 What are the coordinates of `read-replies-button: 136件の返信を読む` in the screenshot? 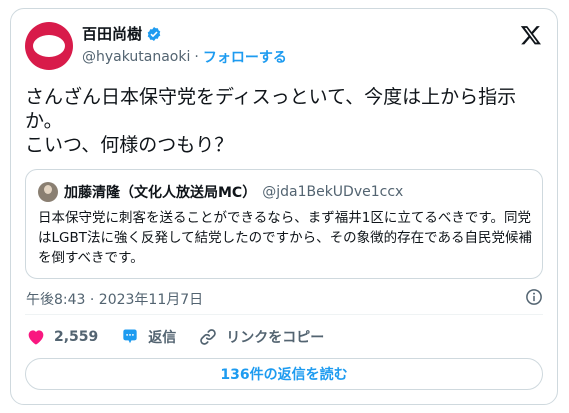 It's located at (284, 374).